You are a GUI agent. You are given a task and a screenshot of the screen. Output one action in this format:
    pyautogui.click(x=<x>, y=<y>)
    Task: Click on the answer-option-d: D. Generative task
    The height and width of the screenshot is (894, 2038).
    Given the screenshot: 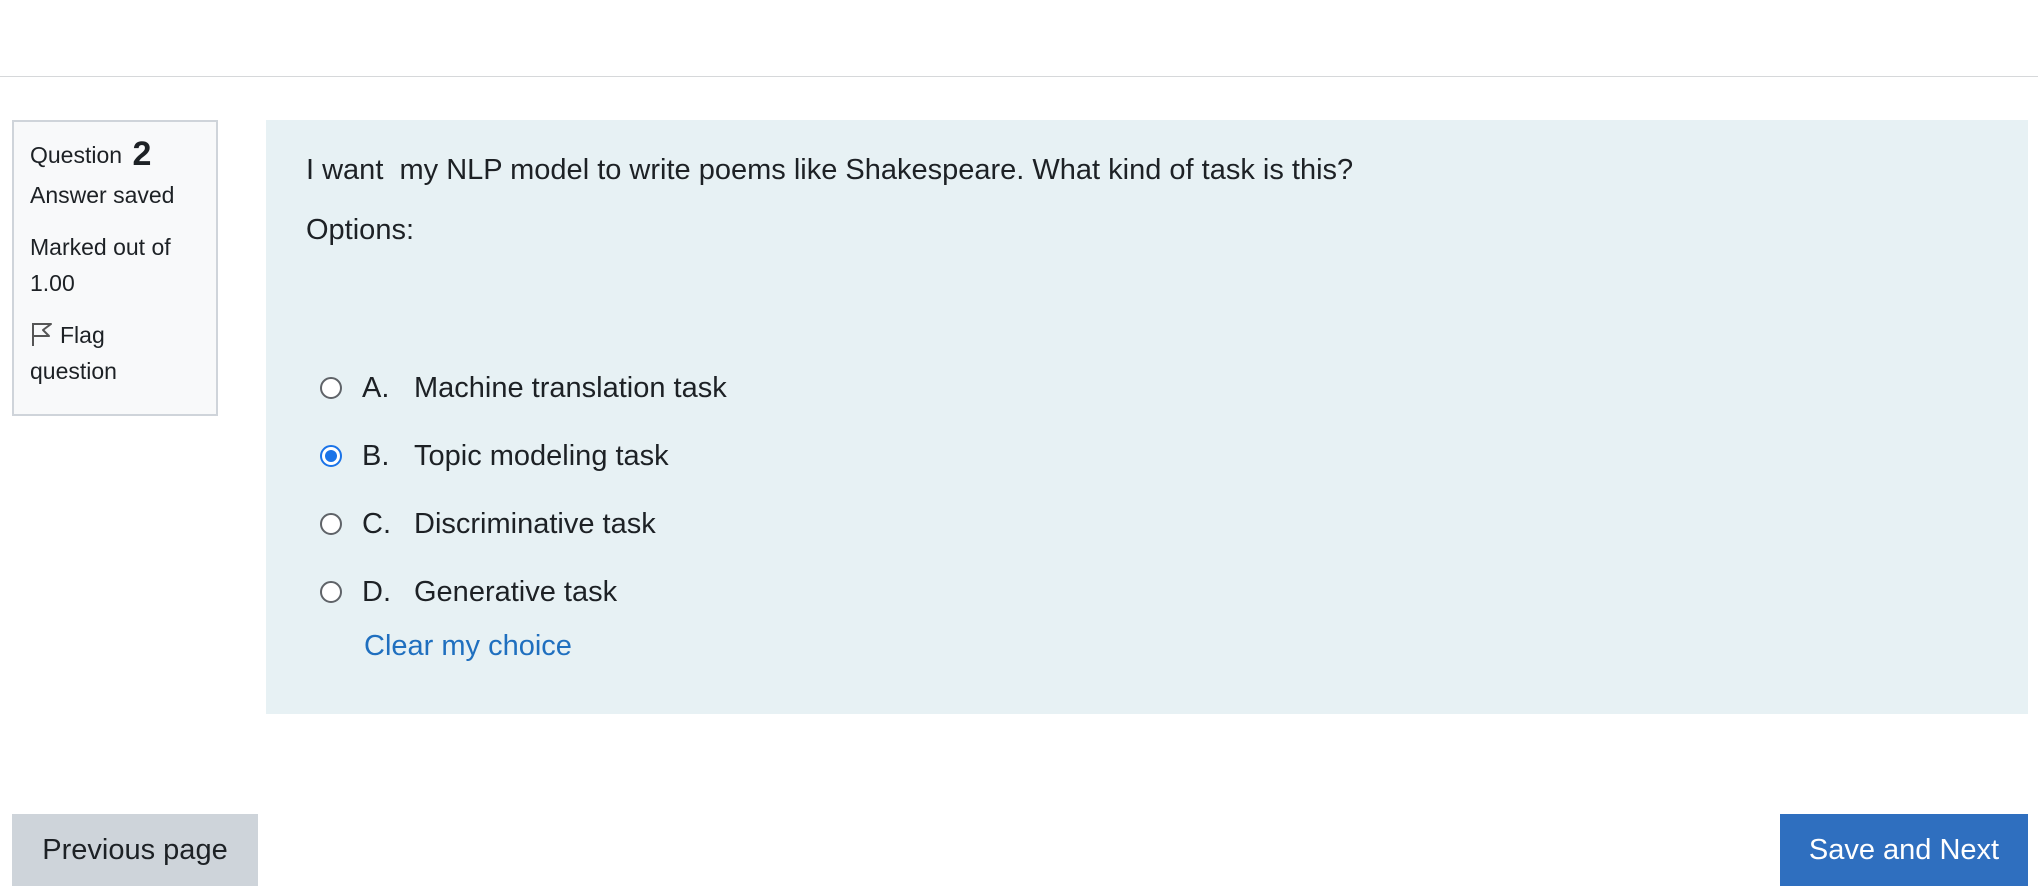 What is the action you would take?
    pyautogui.click(x=523, y=592)
    